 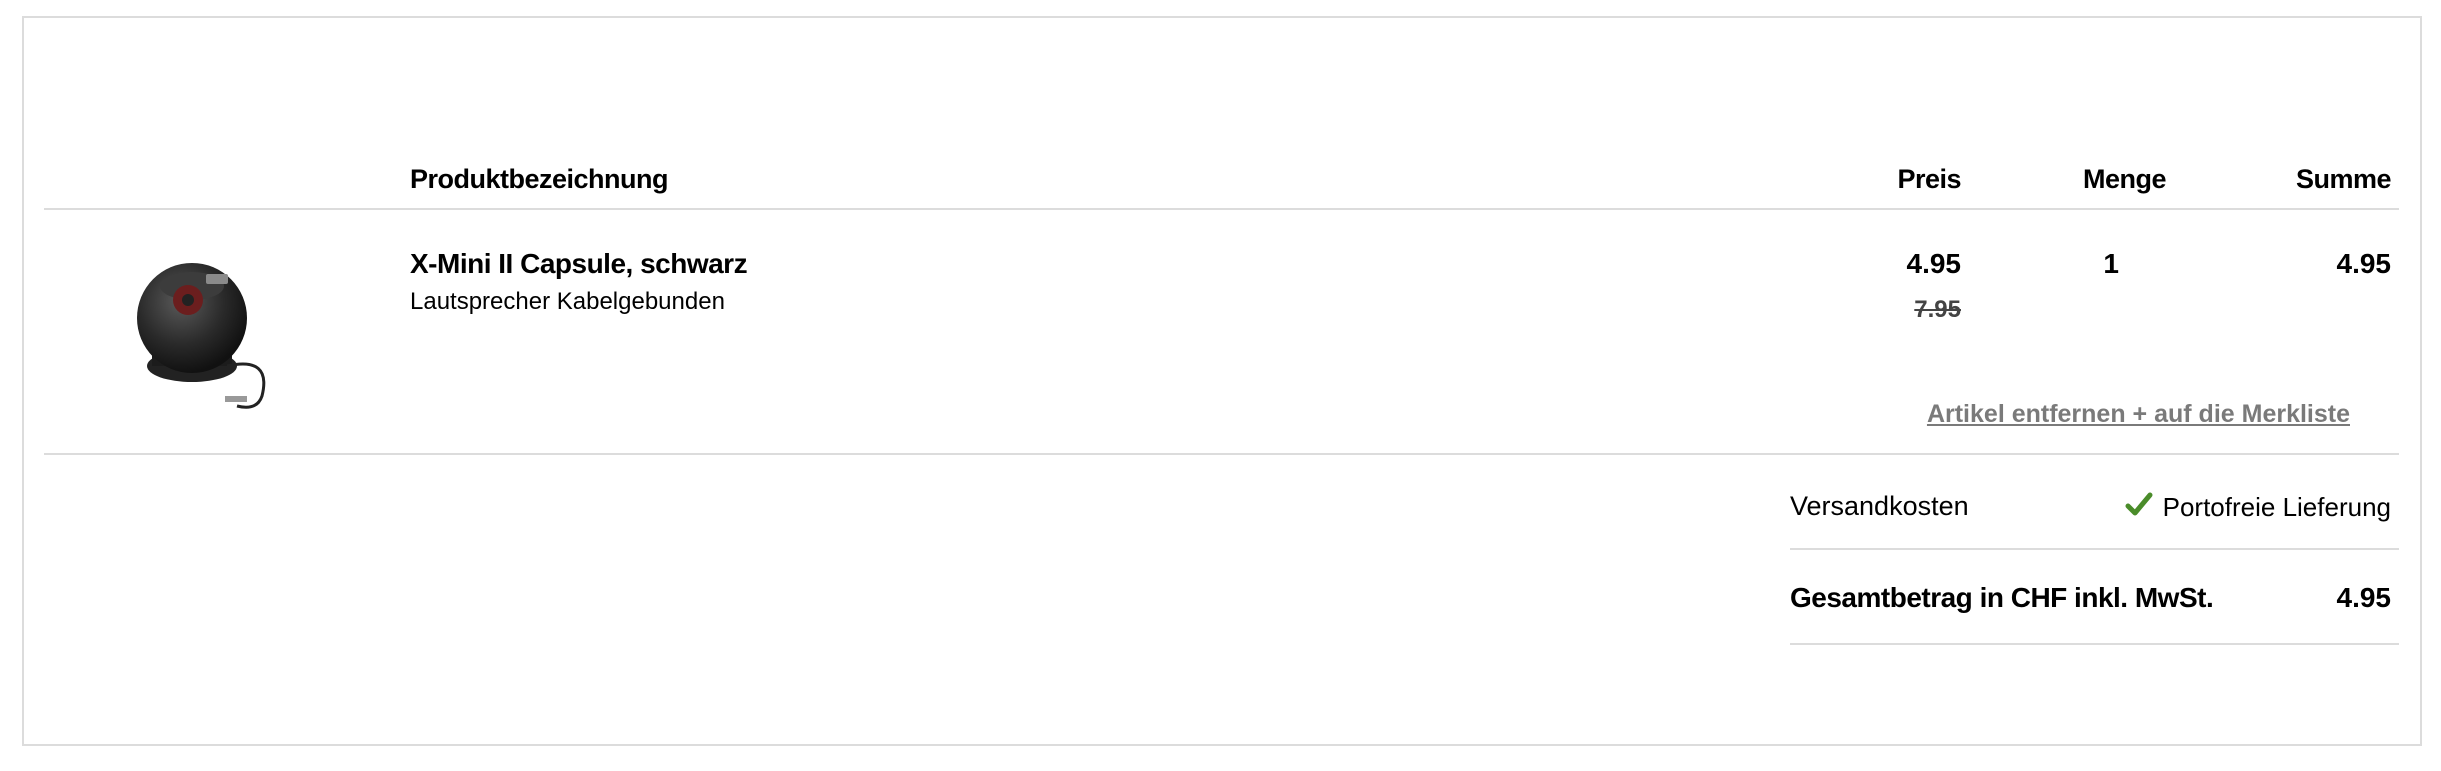 What do you see at coordinates (2343, 179) in the screenshot?
I see `header-total: Summe` at bounding box center [2343, 179].